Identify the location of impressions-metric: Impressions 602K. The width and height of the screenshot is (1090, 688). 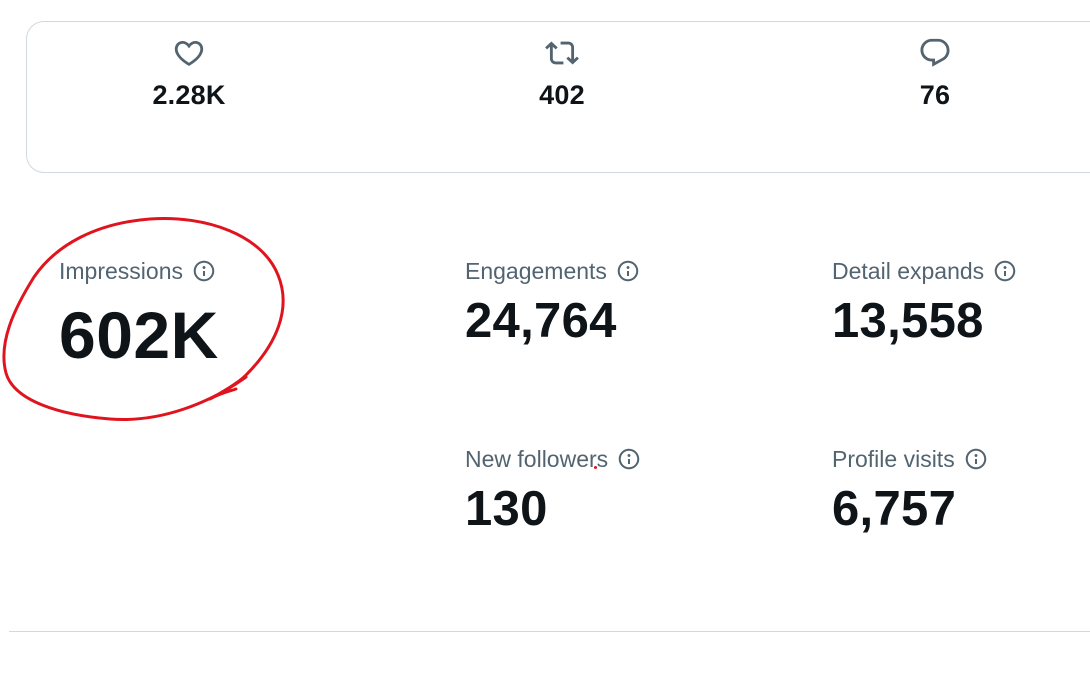
(139, 314).